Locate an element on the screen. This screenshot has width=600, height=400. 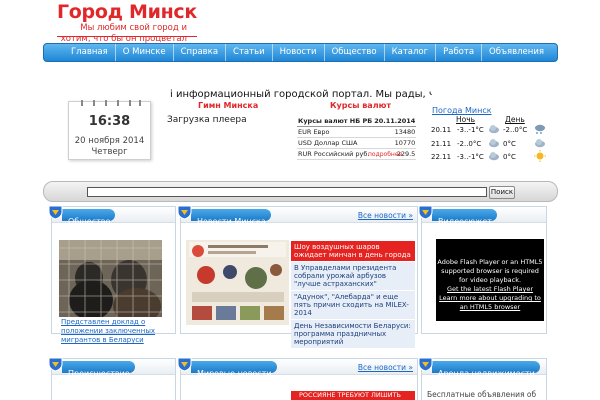
weather-night-temp: -2..0°C is located at coordinates (469, 144).